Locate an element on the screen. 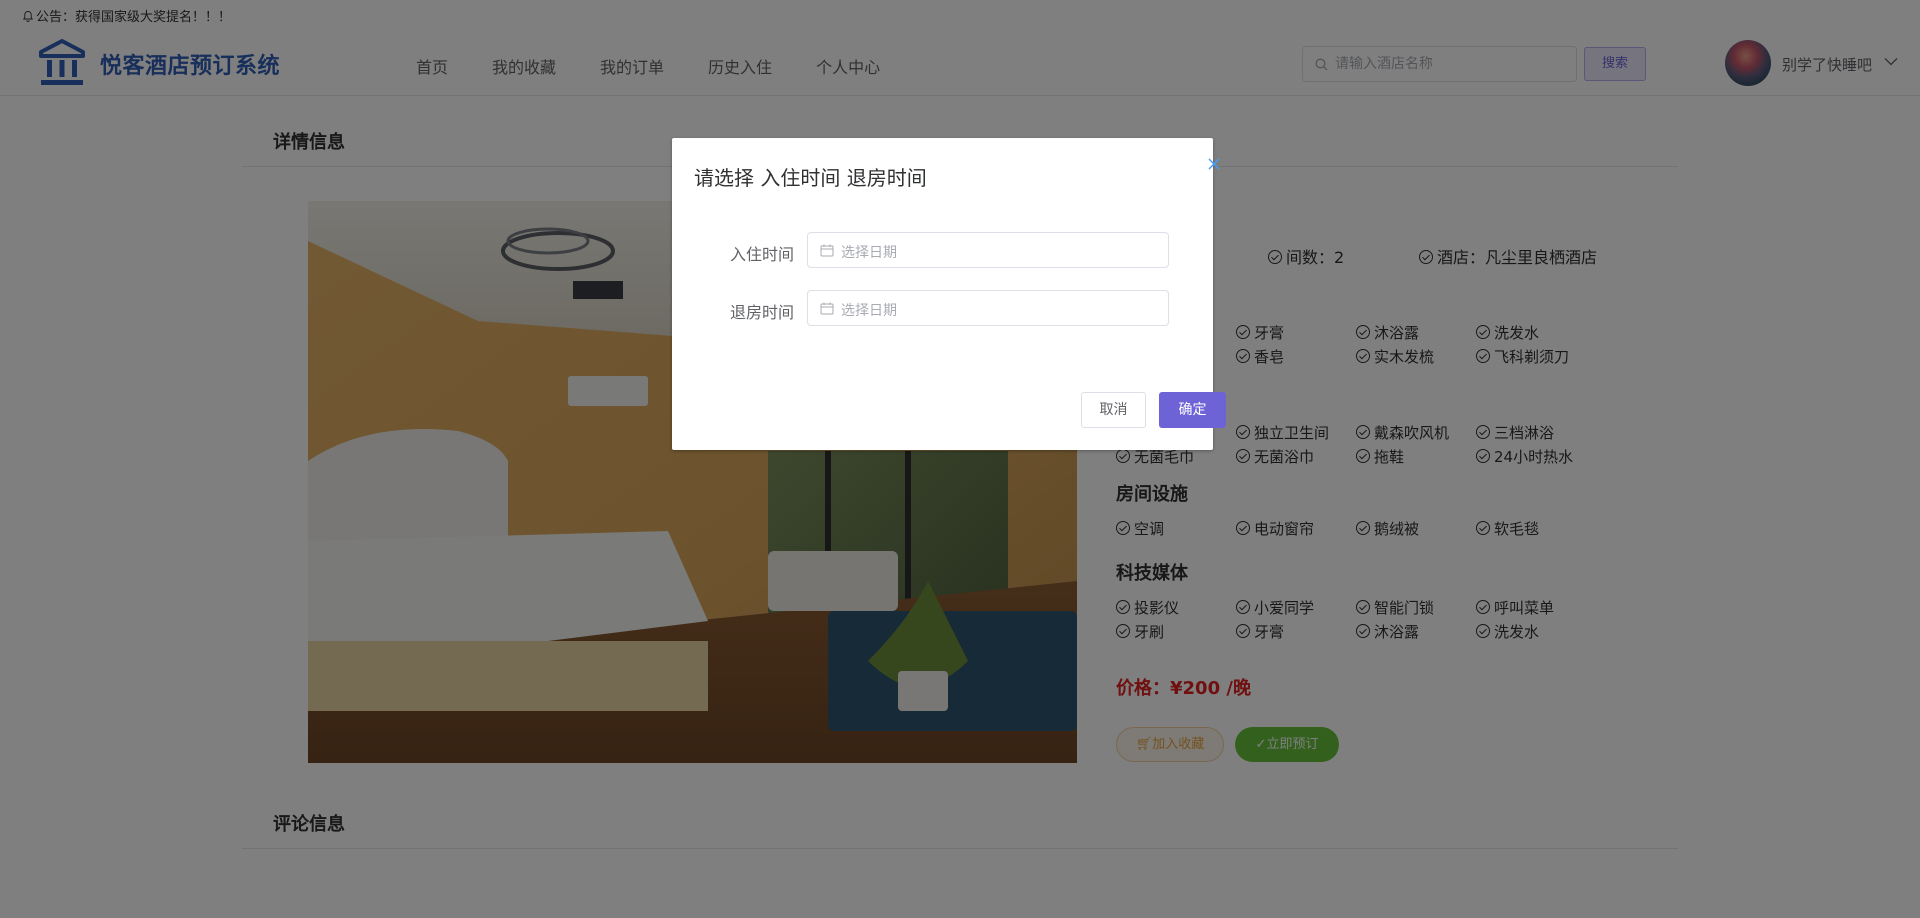 This screenshot has height=918, width=1920. close-icon is located at coordinates (1214, 164).